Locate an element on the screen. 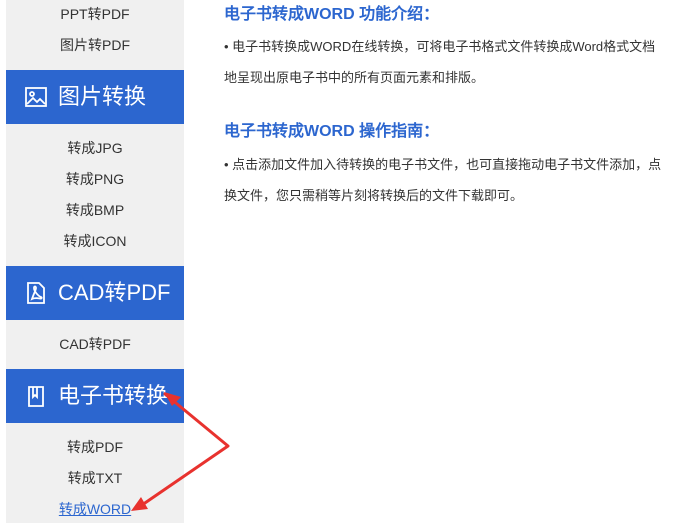 This screenshot has width=688, height=523. category-title: CAD转PDF is located at coordinates (114, 292).